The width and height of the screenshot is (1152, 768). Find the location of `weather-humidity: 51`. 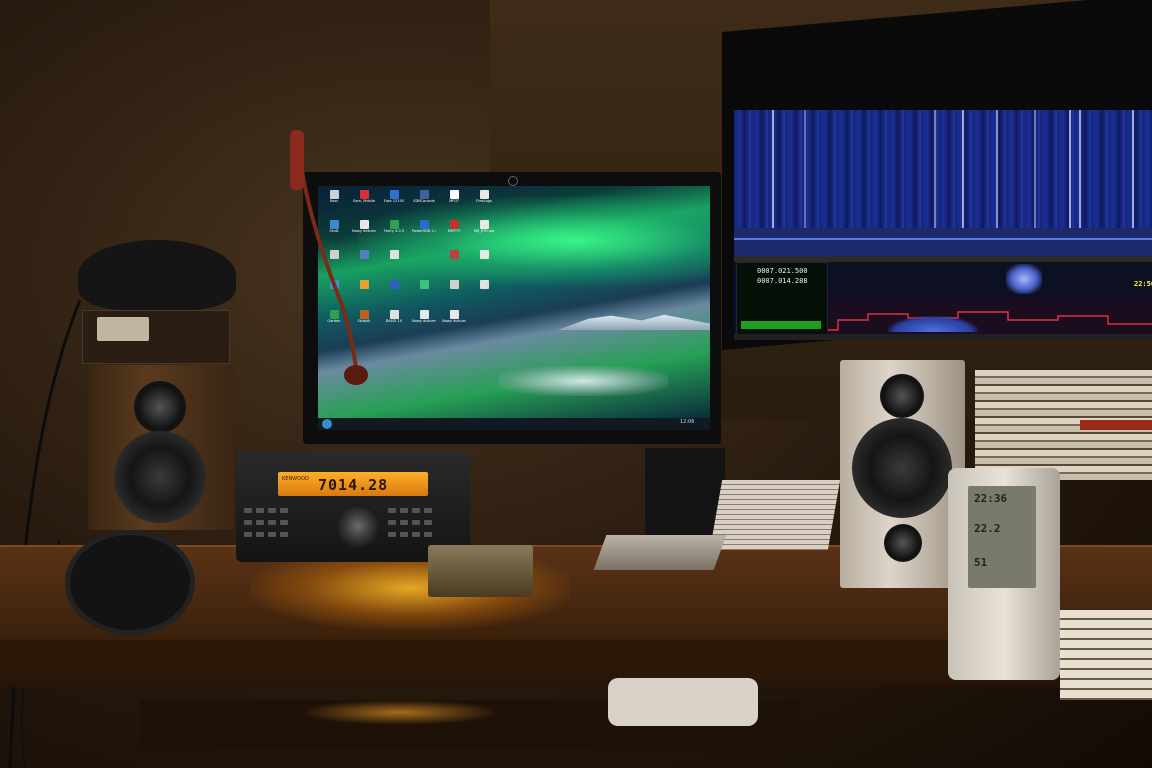

weather-humidity: 51 is located at coordinates (981, 562).